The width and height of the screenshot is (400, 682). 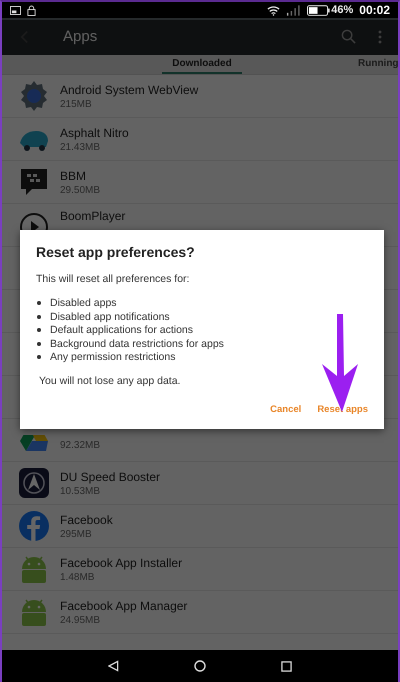 What do you see at coordinates (121, 330) in the screenshot?
I see `list-item-text: Default applications for actions` at bounding box center [121, 330].